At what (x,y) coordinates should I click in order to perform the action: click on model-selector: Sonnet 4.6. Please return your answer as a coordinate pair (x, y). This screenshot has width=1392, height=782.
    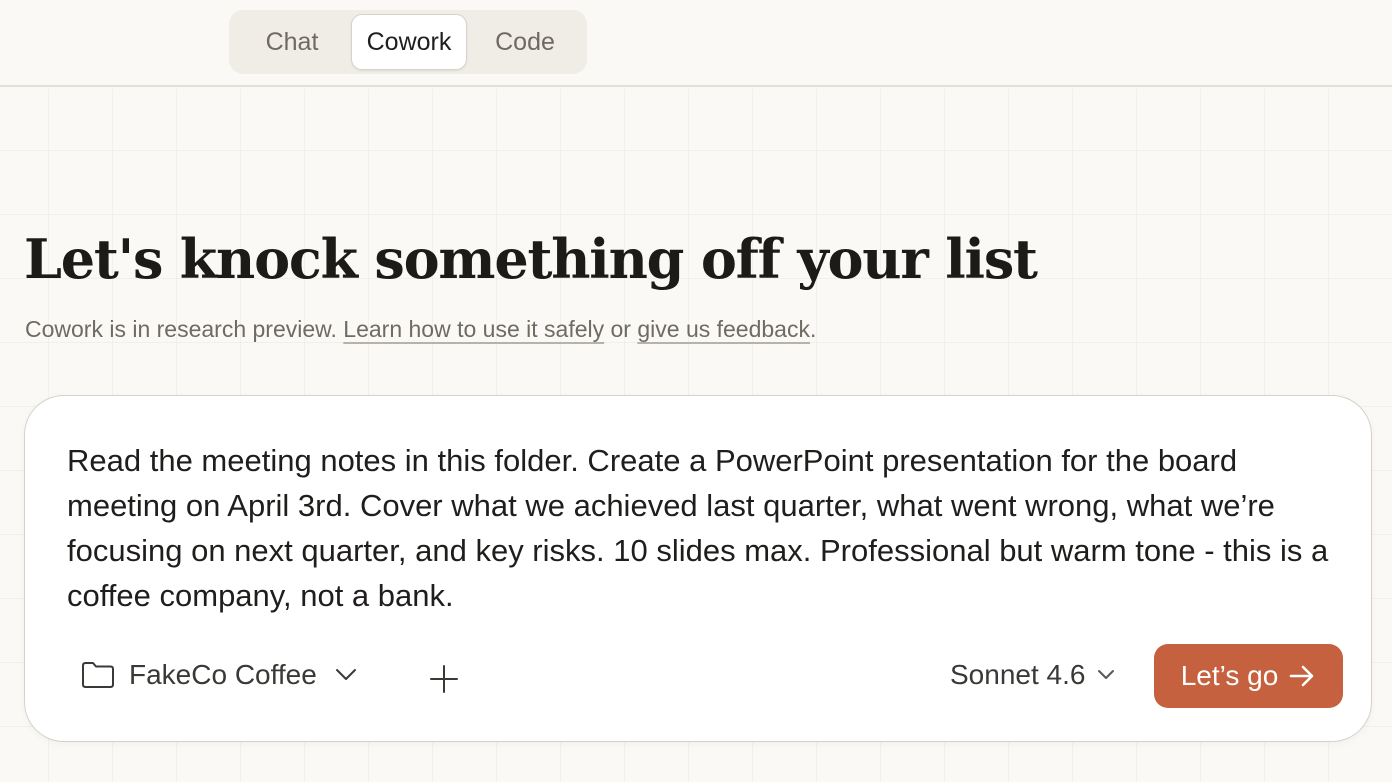
    Looking at the image, I should click on (1032, 675).